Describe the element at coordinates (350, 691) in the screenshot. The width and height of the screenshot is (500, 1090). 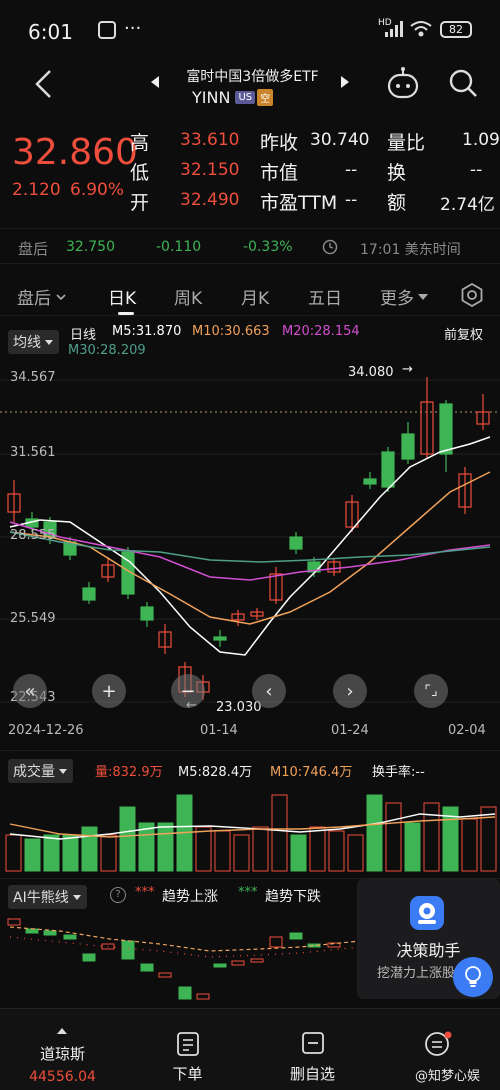
I see `scroll-right-button: ›` at that location.